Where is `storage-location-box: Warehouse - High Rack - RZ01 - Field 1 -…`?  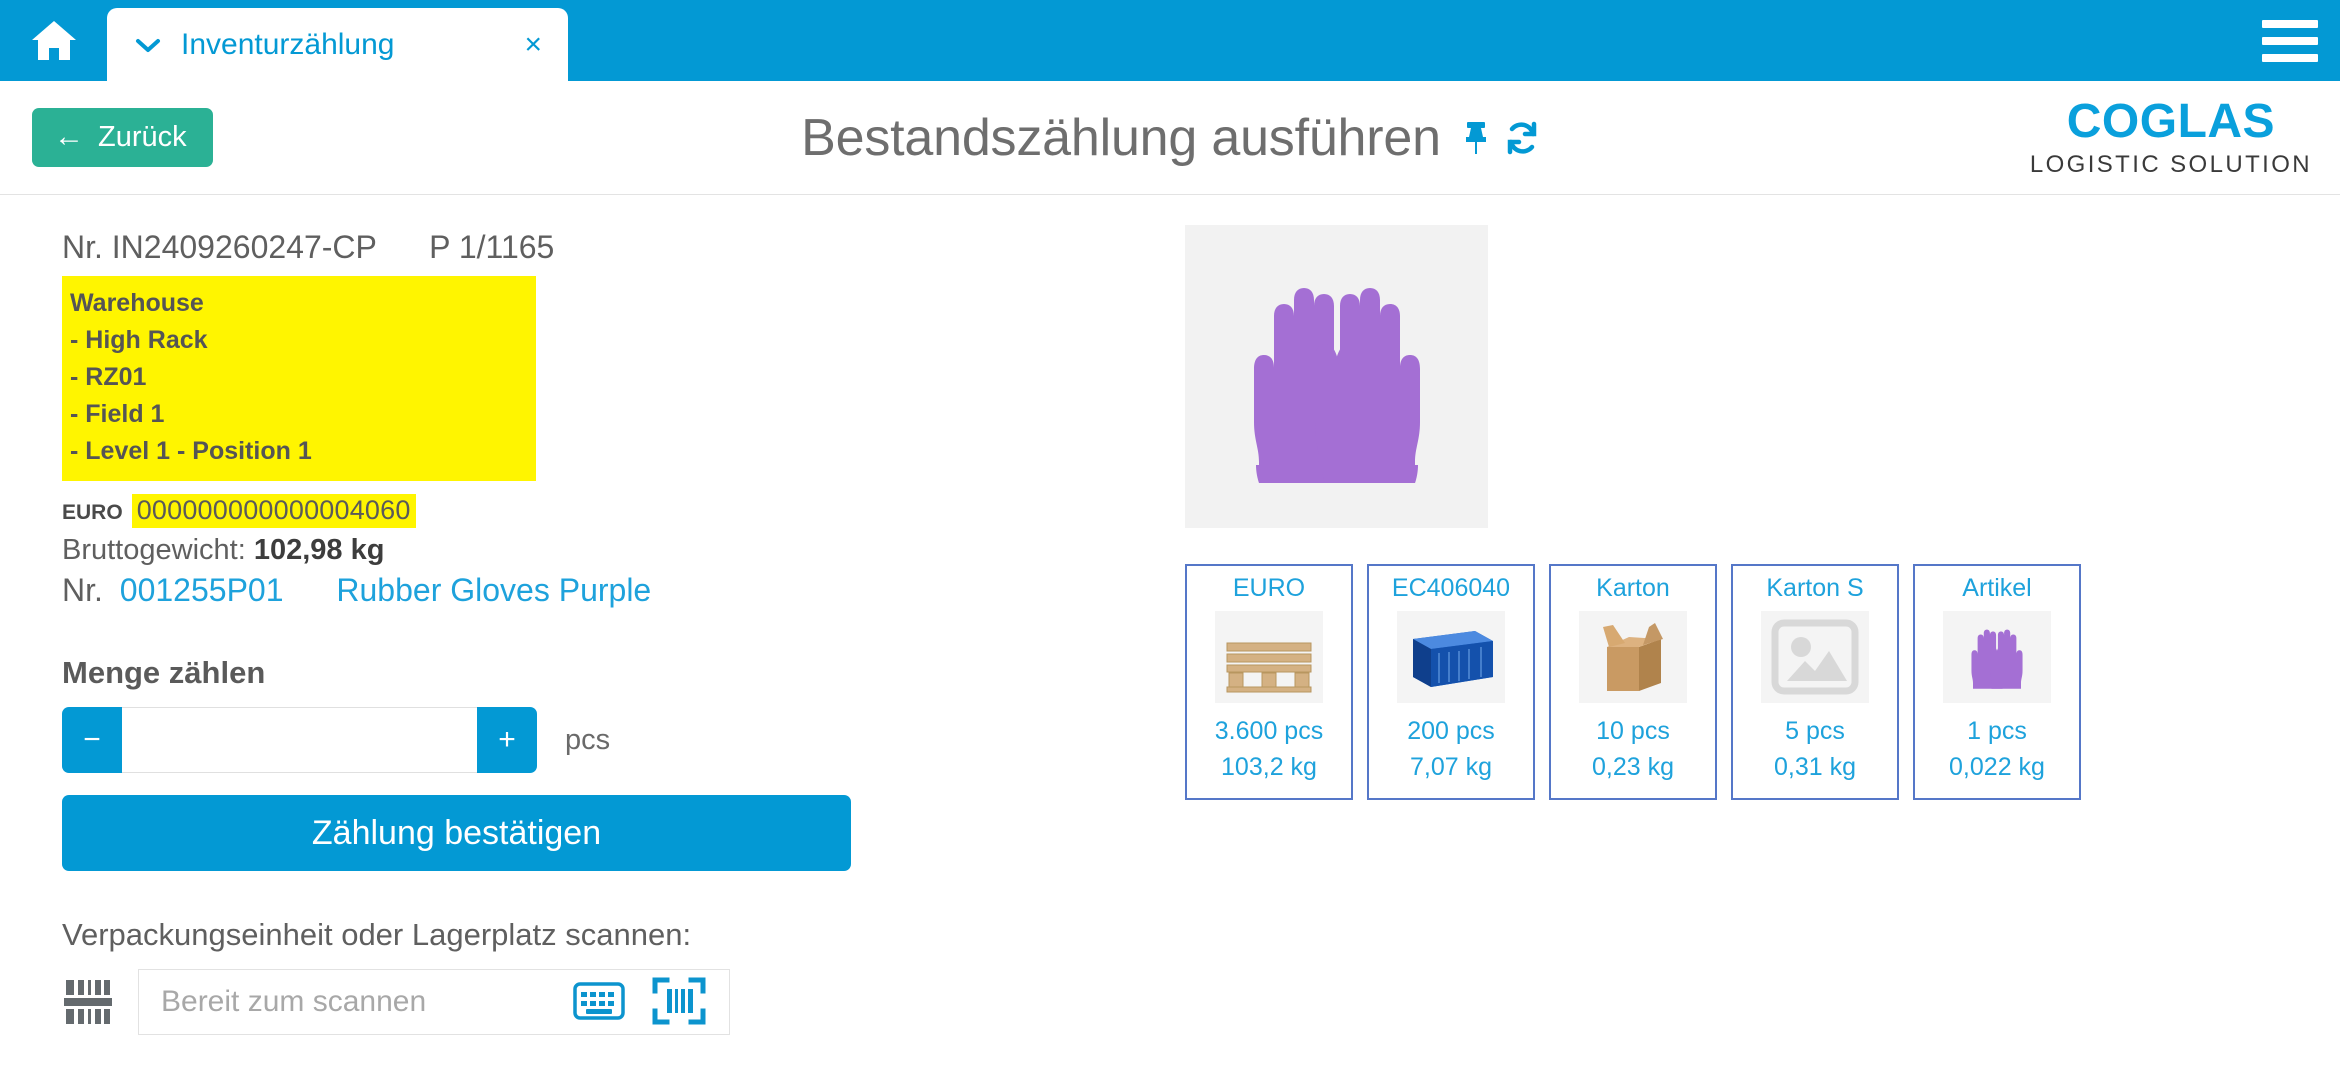 storage-location-box: Warehouse - High Rack - RZ01 - Field 1 -… is located at coordinates (299, 378).